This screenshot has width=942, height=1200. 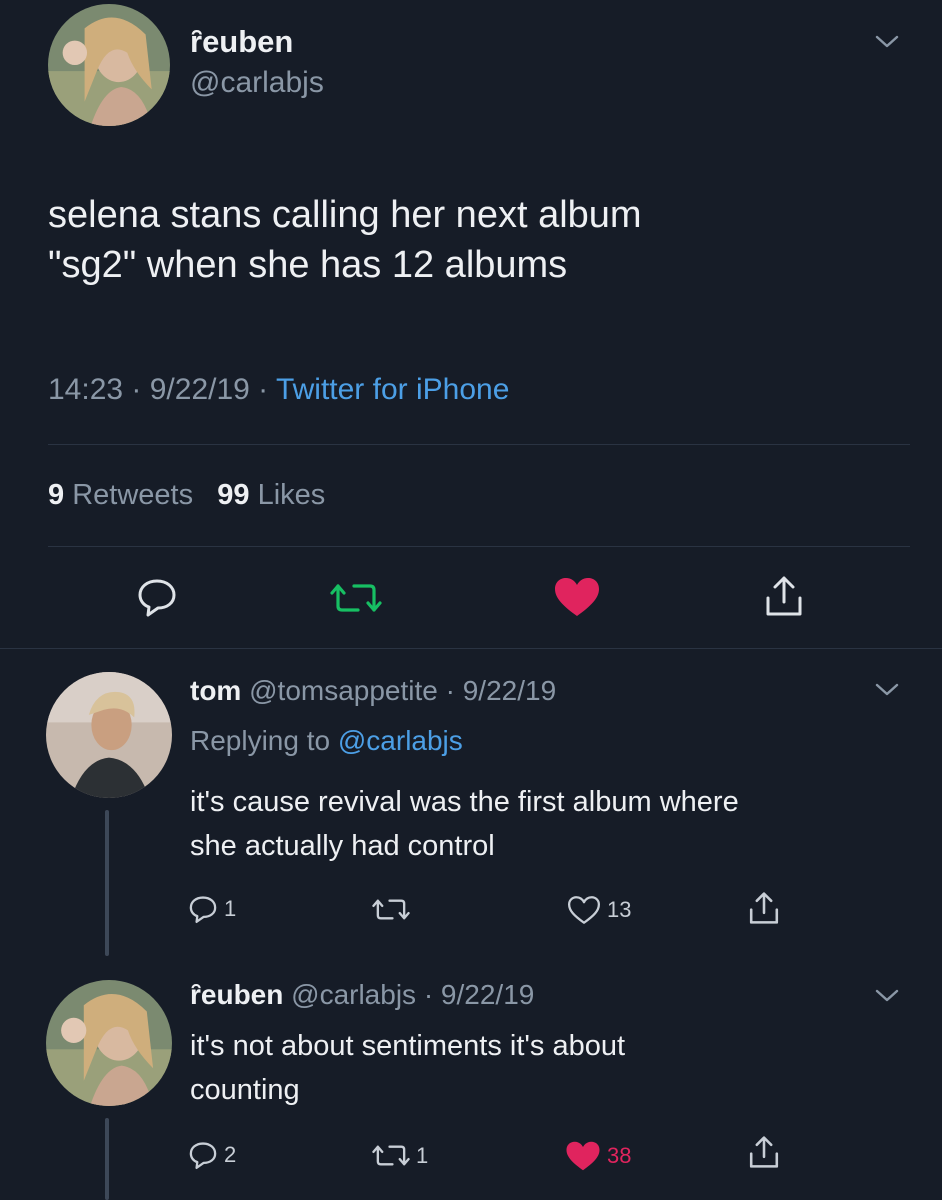 I want to click on like-button, so click(x=577, y=597).